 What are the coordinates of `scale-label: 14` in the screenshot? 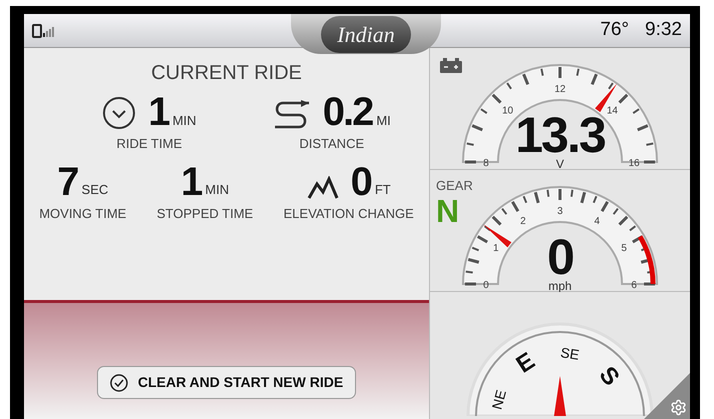 It's located at (612, 111).